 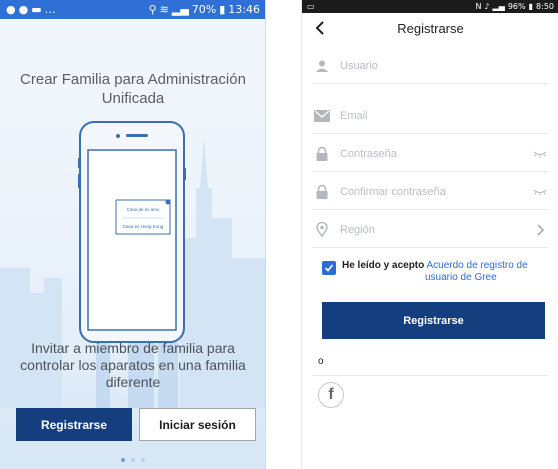 I want to click on confirm-password-field: Confirmar contraseña, so click(x=430, y=192).